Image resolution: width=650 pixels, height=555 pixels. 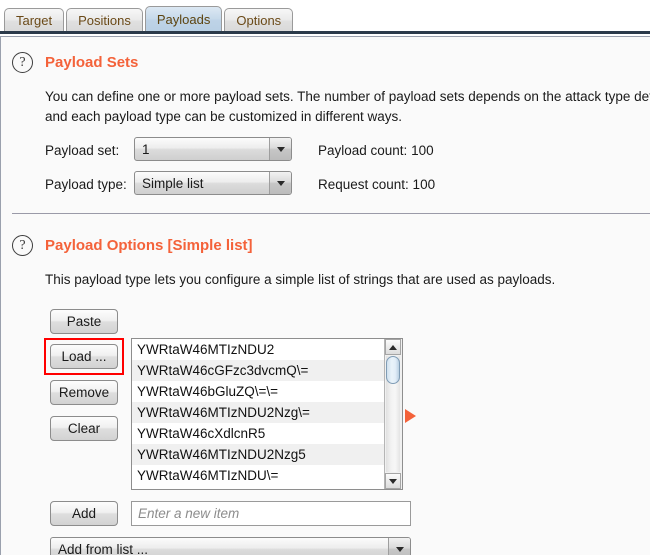 I want to click on paste-button: Paste, so click(x=84, y=321).